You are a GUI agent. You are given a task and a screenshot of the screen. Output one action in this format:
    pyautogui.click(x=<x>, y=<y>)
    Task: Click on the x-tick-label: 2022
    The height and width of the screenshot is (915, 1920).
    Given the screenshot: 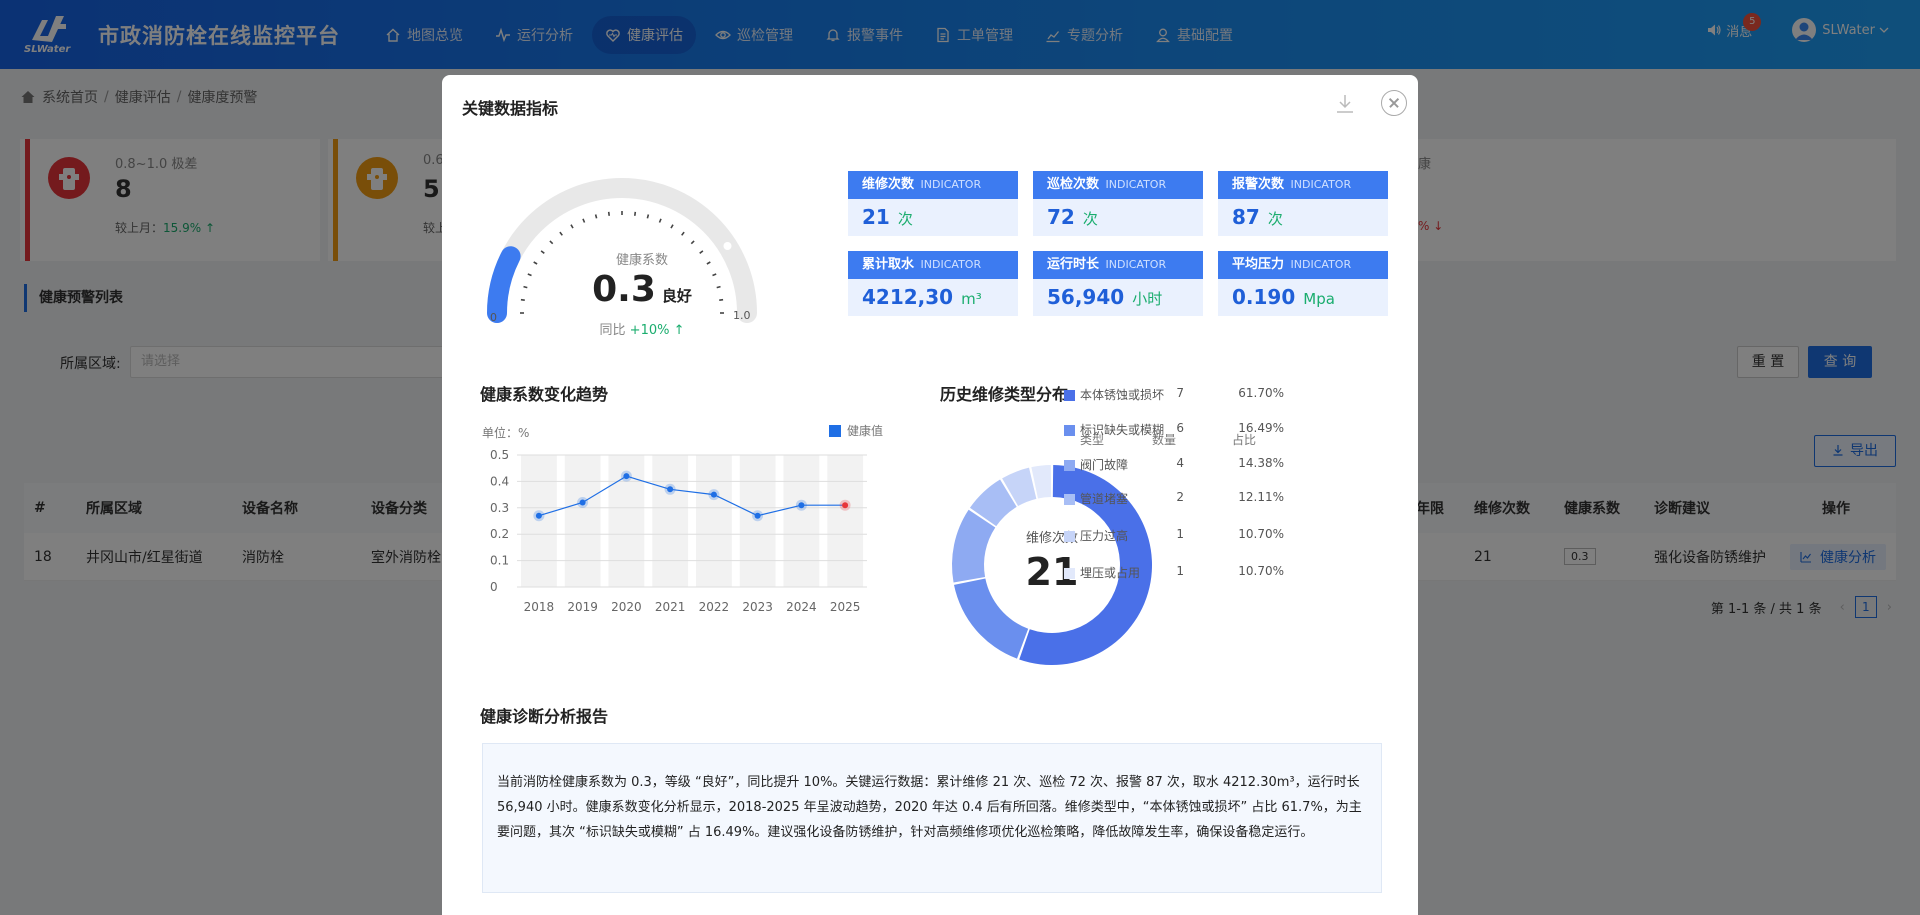 What is the action you would take?
    pyautogui.click(x=714, y=607)
    